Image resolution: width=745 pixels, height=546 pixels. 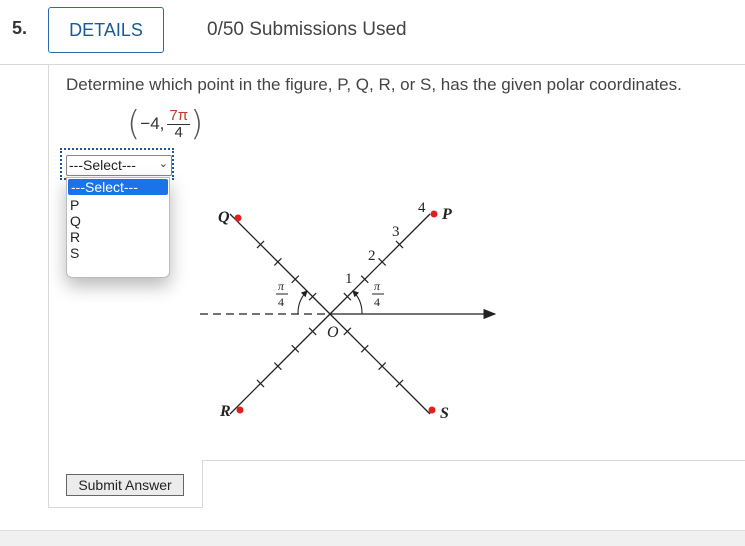 I want to click on angle-label-left-num: π, so click(x=281, y=286).